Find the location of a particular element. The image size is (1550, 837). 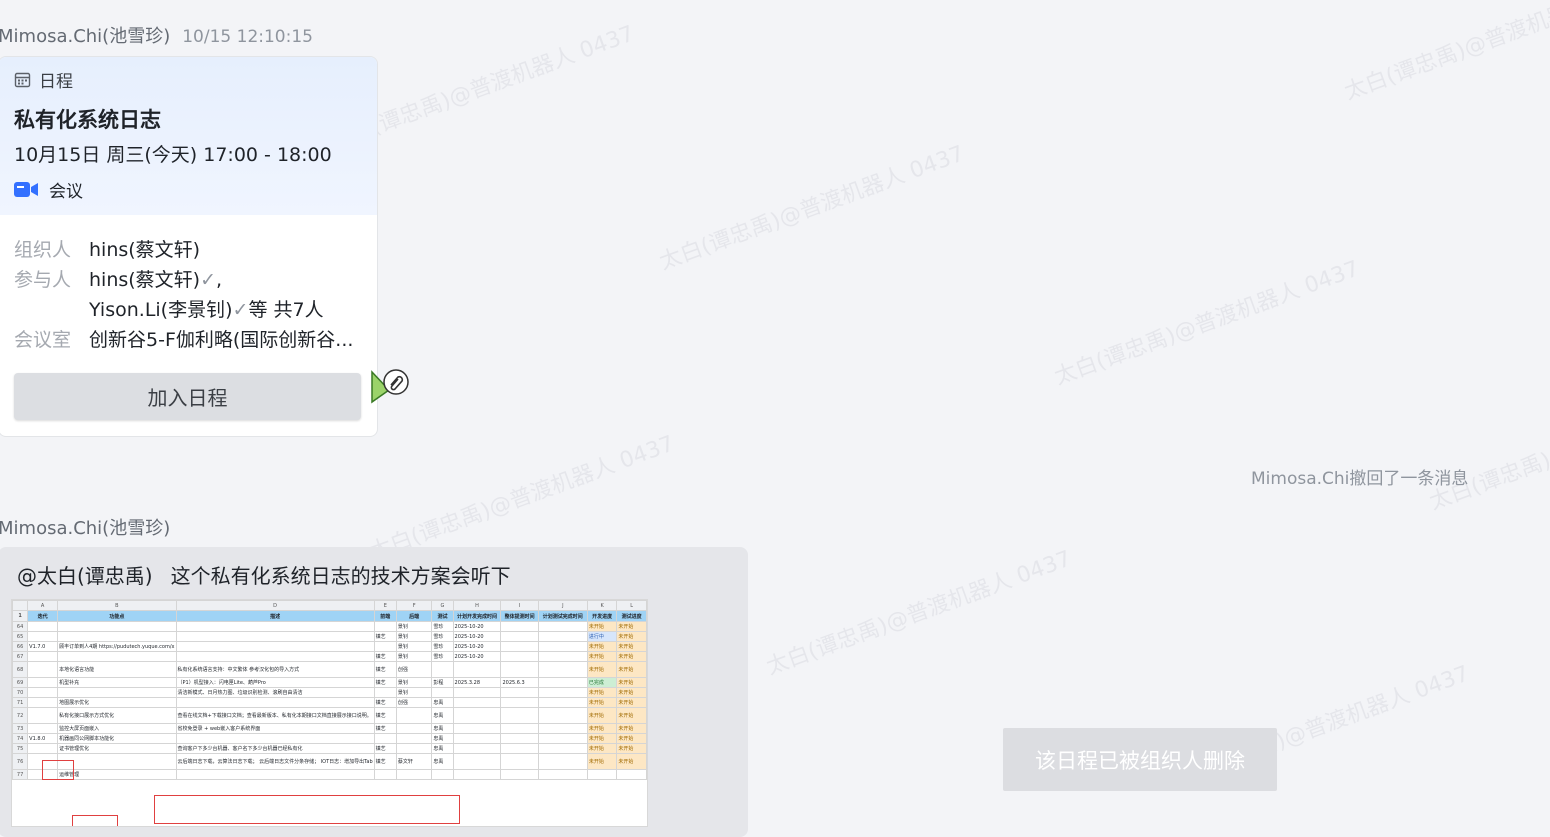

participants-label: 参与人 is located at coordinates (43, 280).